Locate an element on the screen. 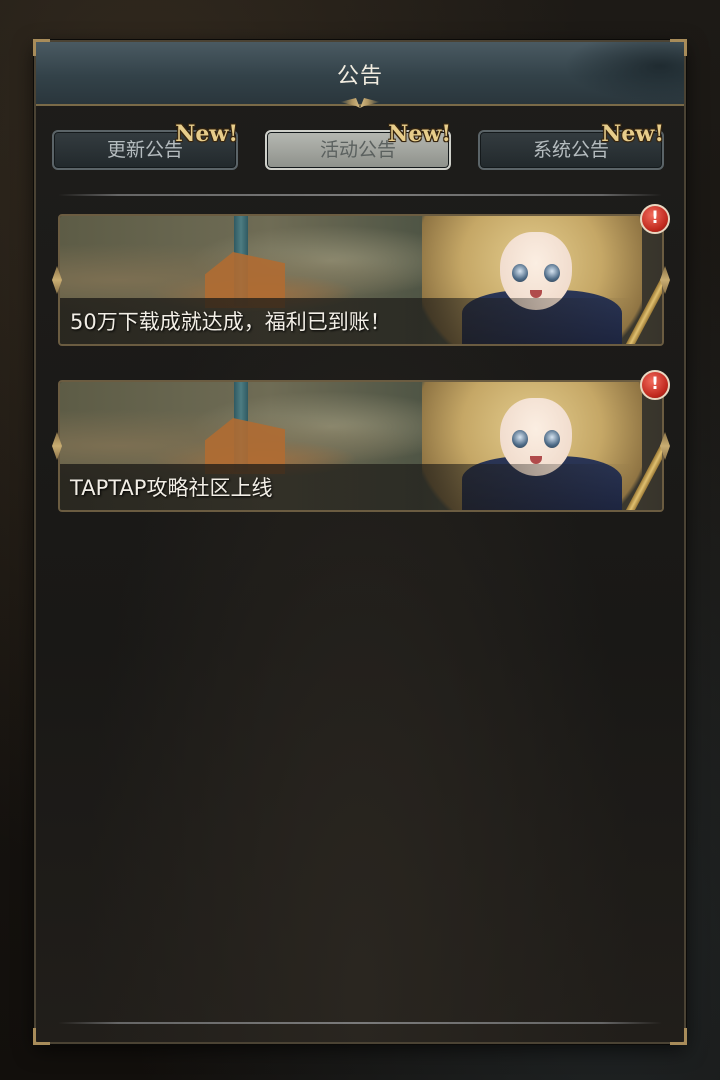 This screenshot has width=720, height=1080. panel-header: 公告 is located at coordinates (360, 75).